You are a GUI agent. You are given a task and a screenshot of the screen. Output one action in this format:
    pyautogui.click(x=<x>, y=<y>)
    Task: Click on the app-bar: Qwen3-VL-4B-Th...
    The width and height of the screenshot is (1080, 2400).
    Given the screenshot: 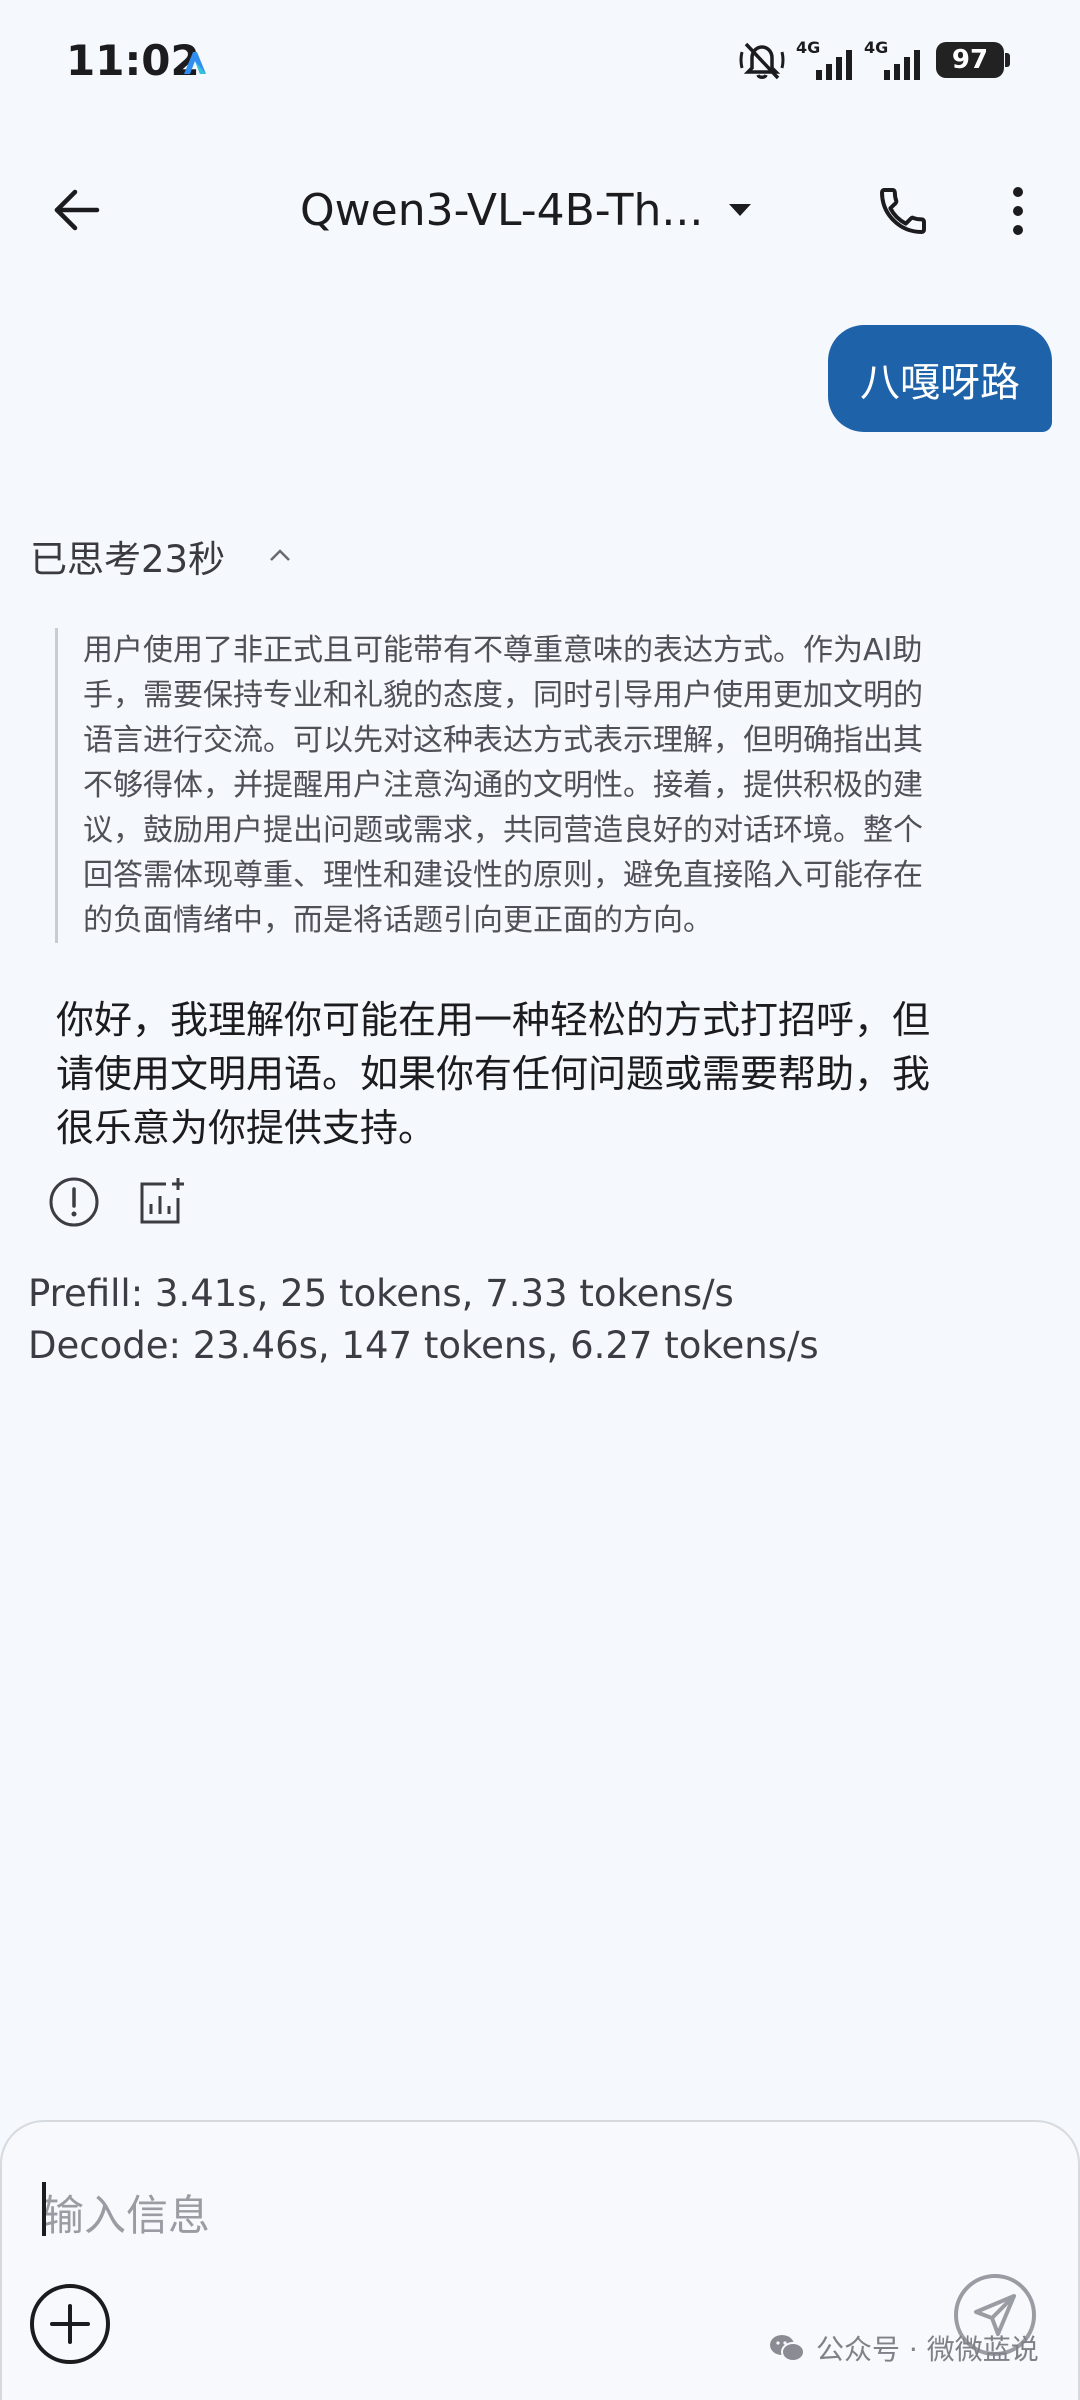 What is the action you would take?
    pyautogui.click(x=540, y=210)
    